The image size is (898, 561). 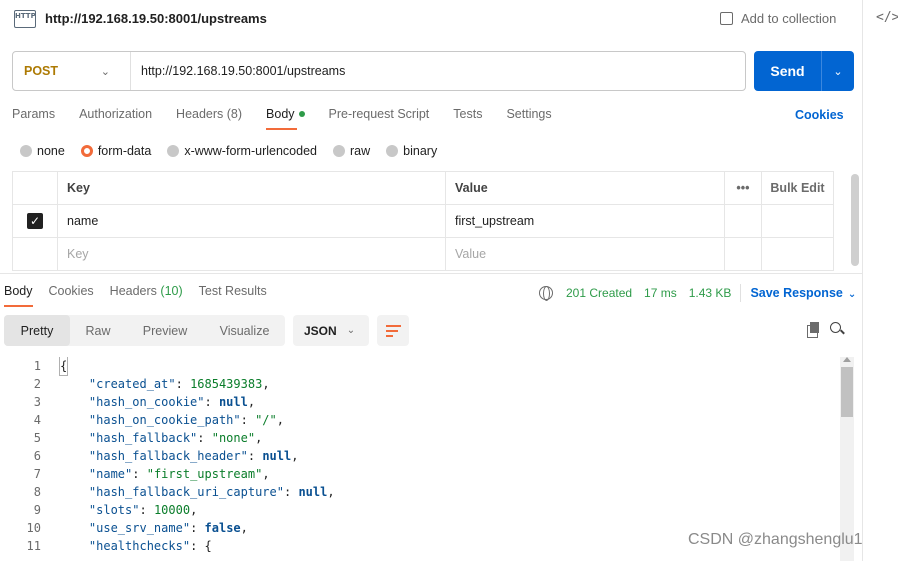 I want to click on bulk-edit-button: Bulk Edit, so click(x=797, y=188).